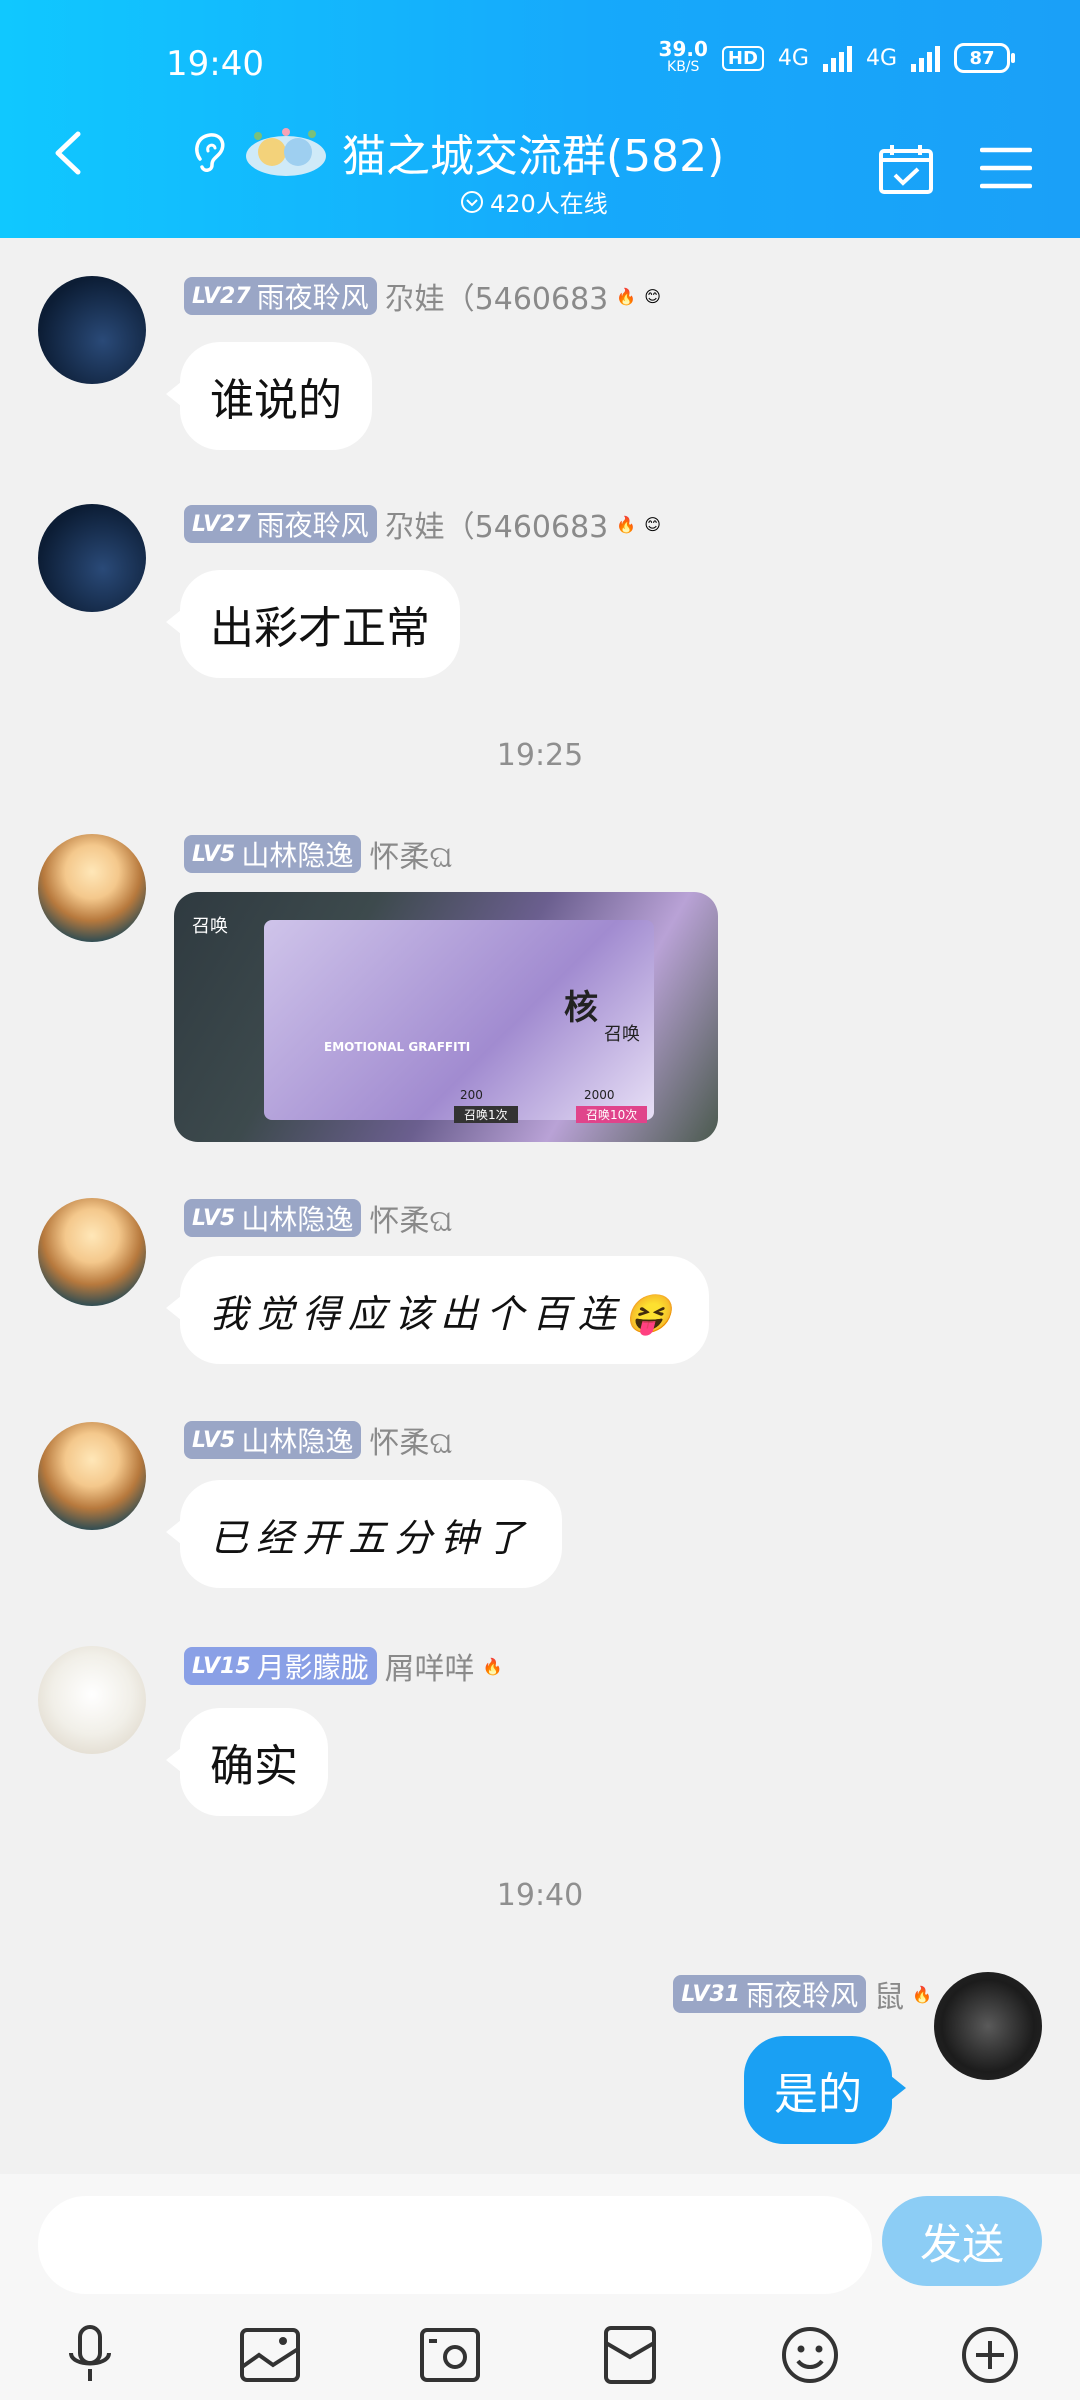 The height and width of the screenshot is (2400, 1080). Describe the element at coordinates (313, 624) in the screenshot. I see `message-bubble: 出彩才正常` at that location.